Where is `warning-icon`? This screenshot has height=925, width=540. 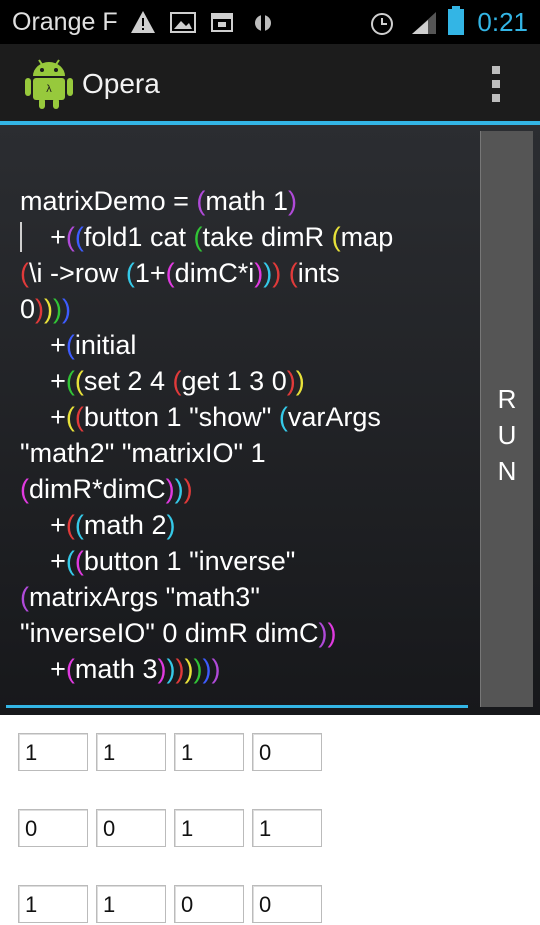 warning-icon is located at coordinates (143, 24).